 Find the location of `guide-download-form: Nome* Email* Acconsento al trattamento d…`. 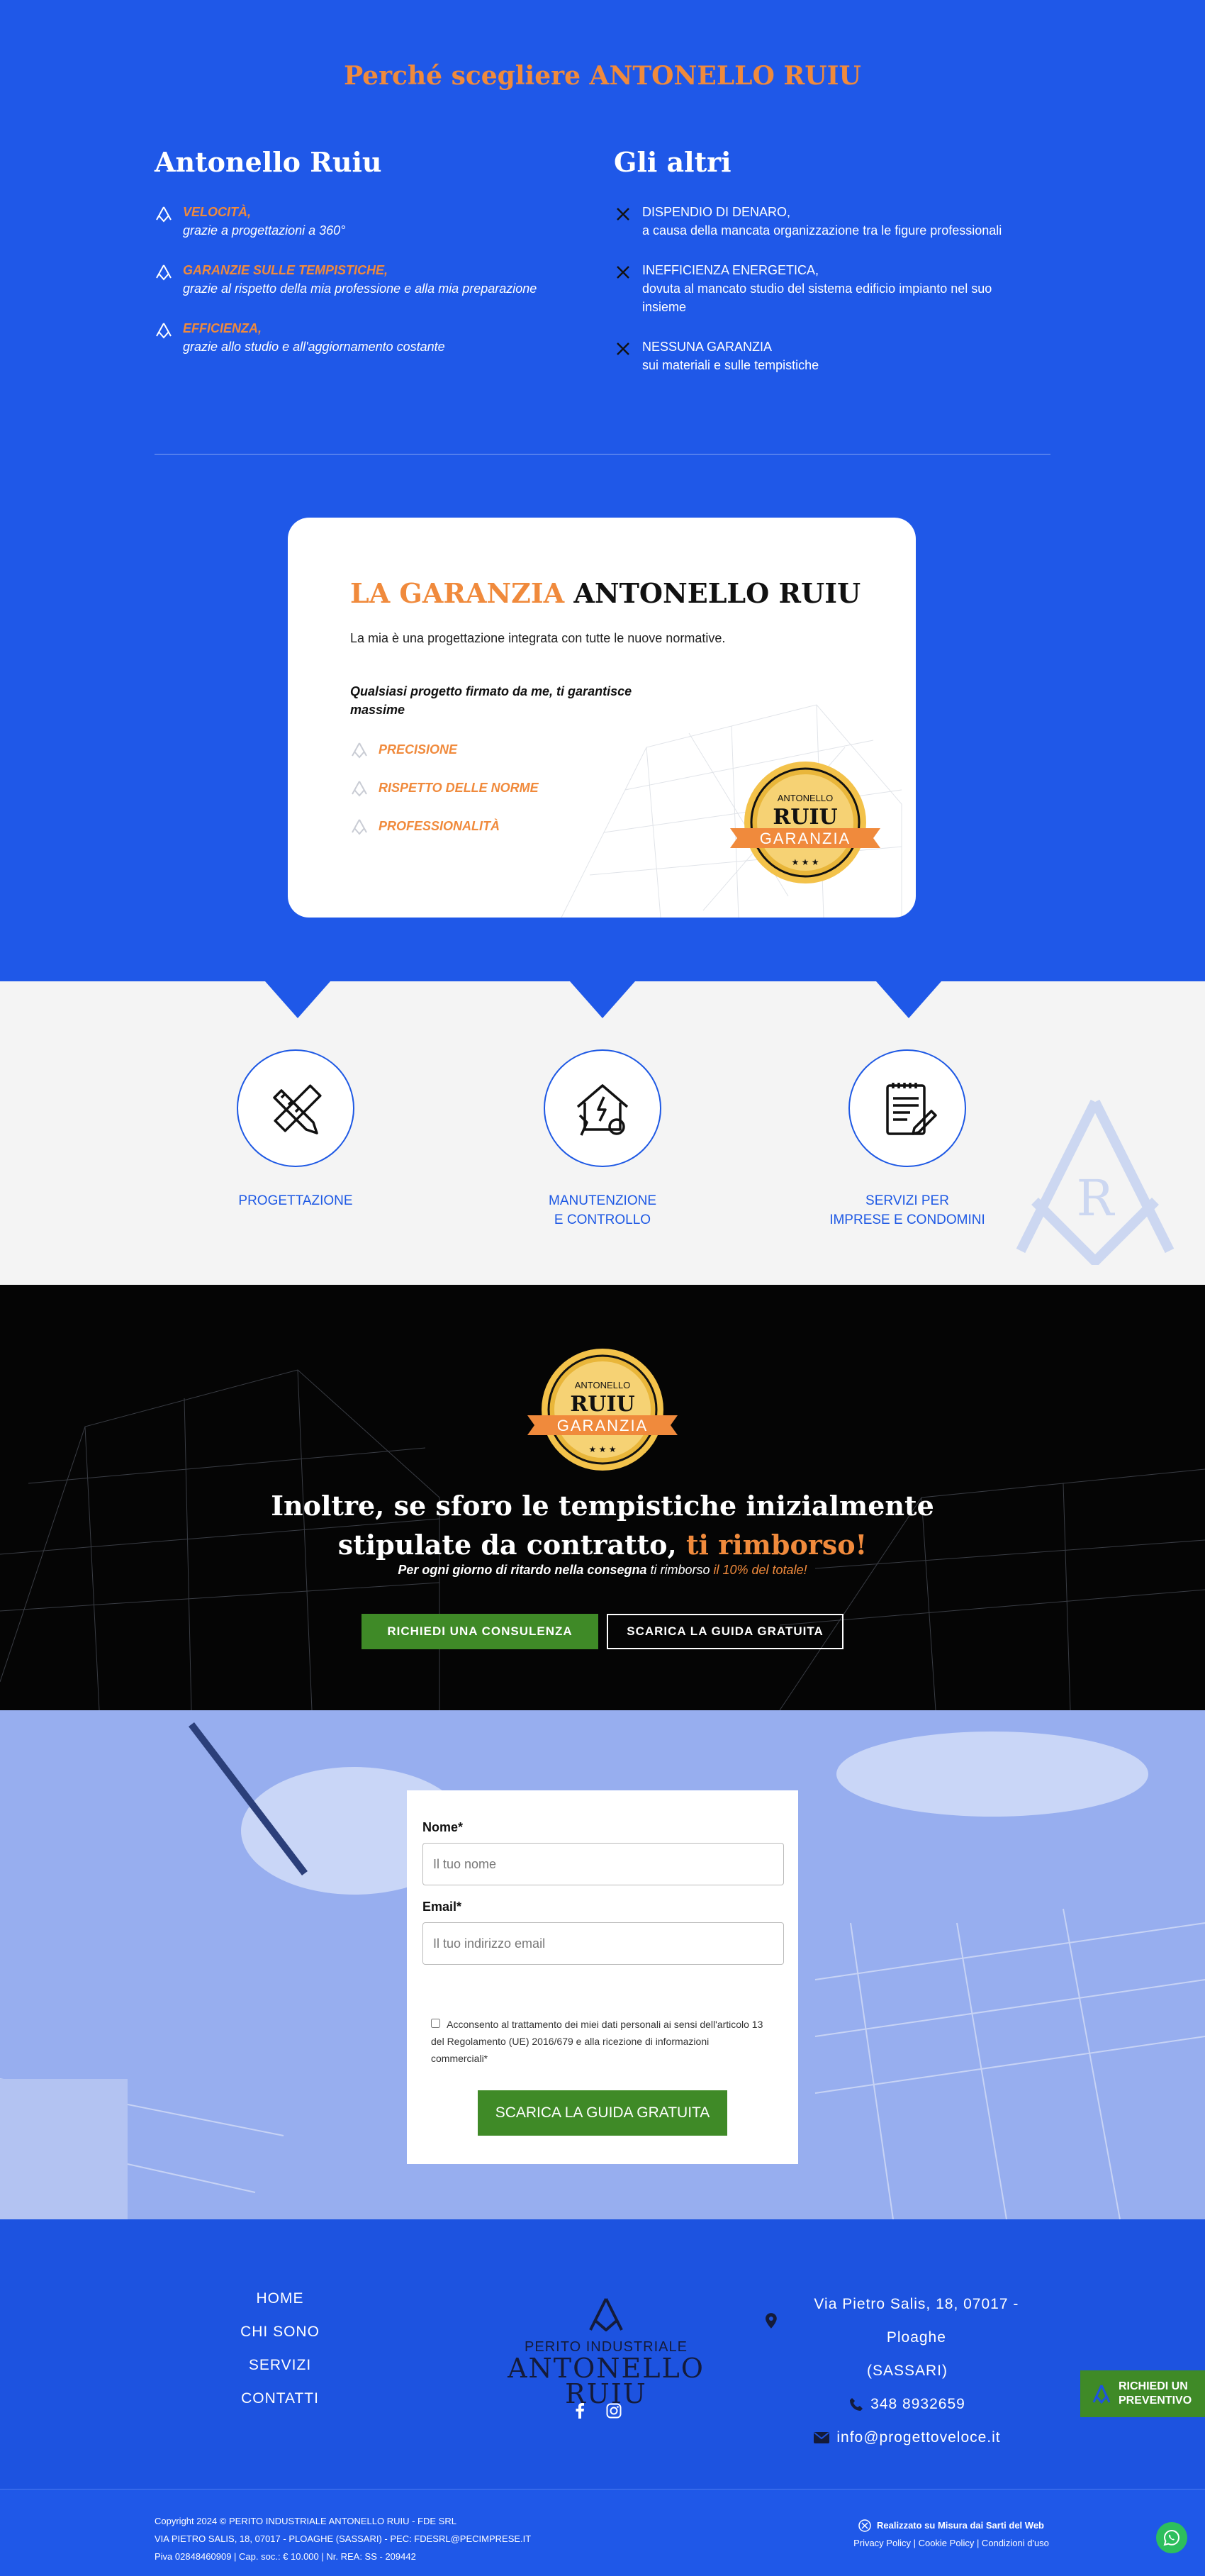

guide-download-form: Nome* Email* Acconsento al trattamento d… is located at coordinates (603, 1977).